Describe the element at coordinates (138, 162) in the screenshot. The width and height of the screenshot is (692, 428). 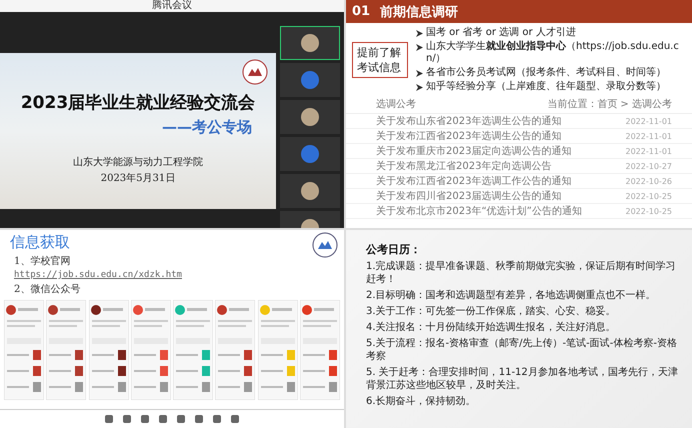
I see `school-name: 山东大学能源与动力工程学院` at that location.